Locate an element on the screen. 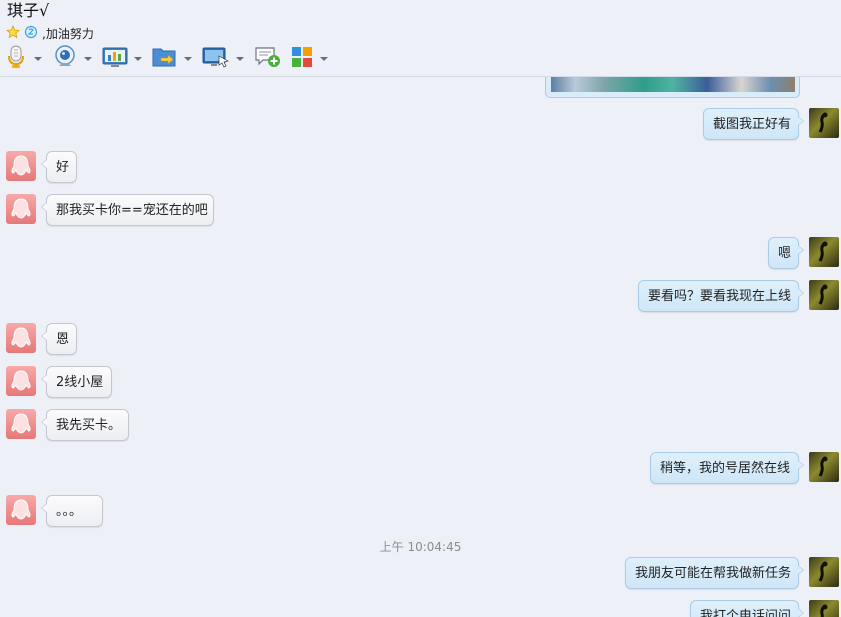  screenshot-image is located at coordinates (673, 84).